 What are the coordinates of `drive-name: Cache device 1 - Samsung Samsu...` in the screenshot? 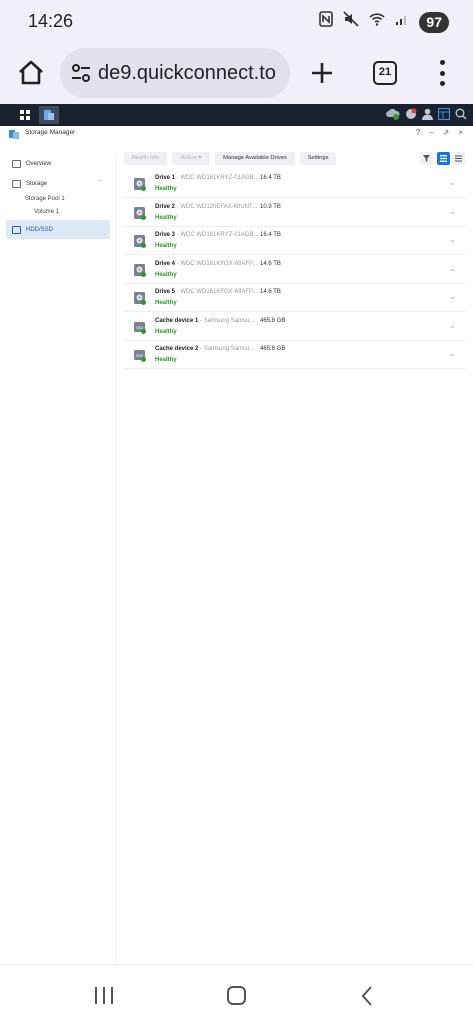 It's located at (205, 320).